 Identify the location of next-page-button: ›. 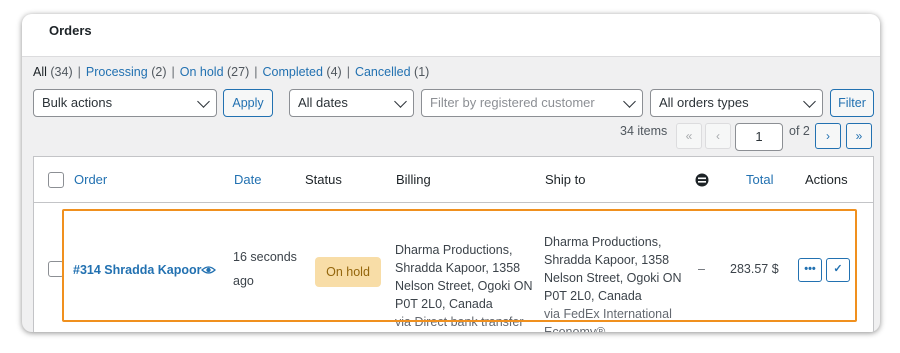
(828, 136).